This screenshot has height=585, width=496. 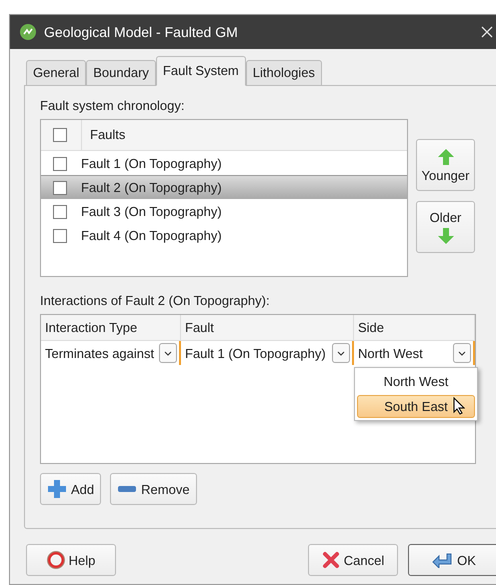 I want to click on list-row: Fault 2 (On Topography), so click(x=224, y=187).